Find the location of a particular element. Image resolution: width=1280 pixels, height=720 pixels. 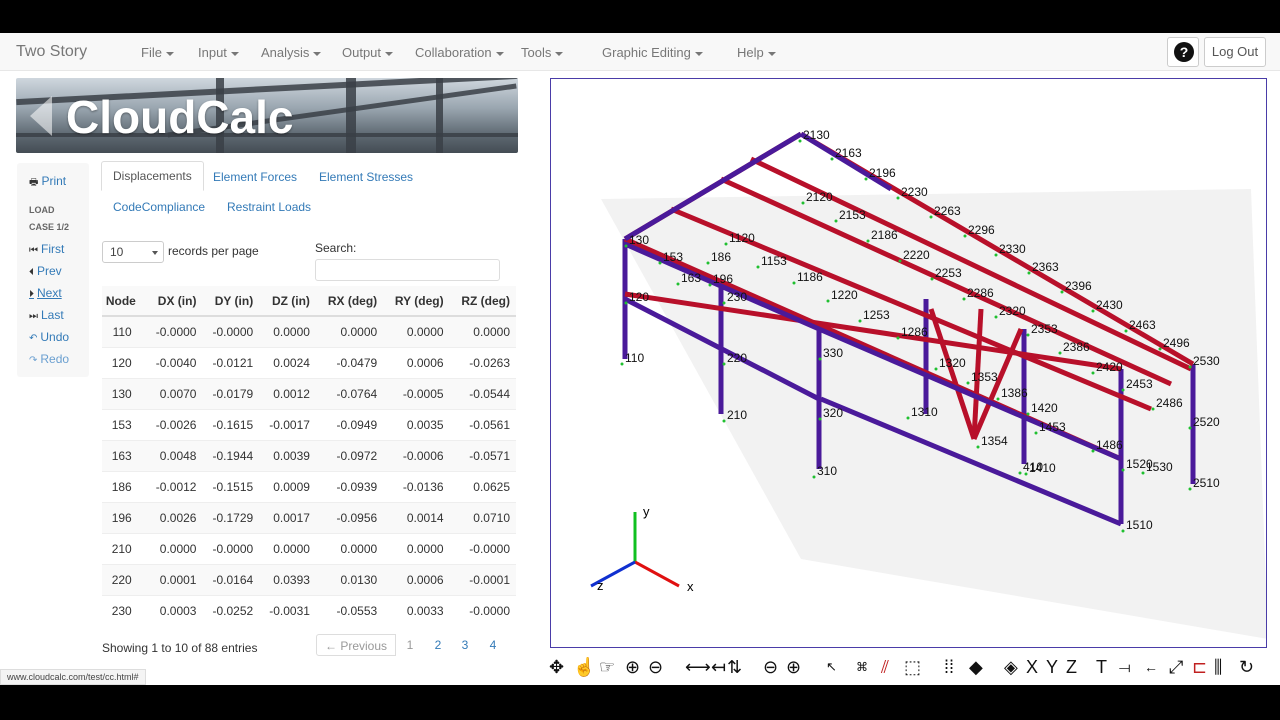

ruler-icon: ⟞ is located at coordinates (1125, 667).